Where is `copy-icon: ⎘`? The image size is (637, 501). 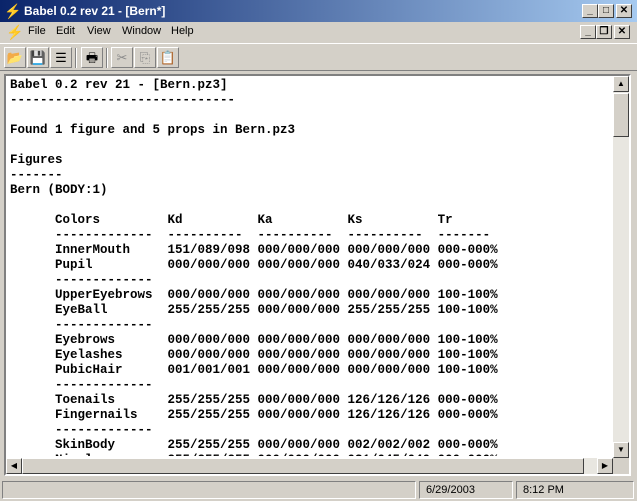 copy-icon: ⎘ is located at coordinates (145, 57).